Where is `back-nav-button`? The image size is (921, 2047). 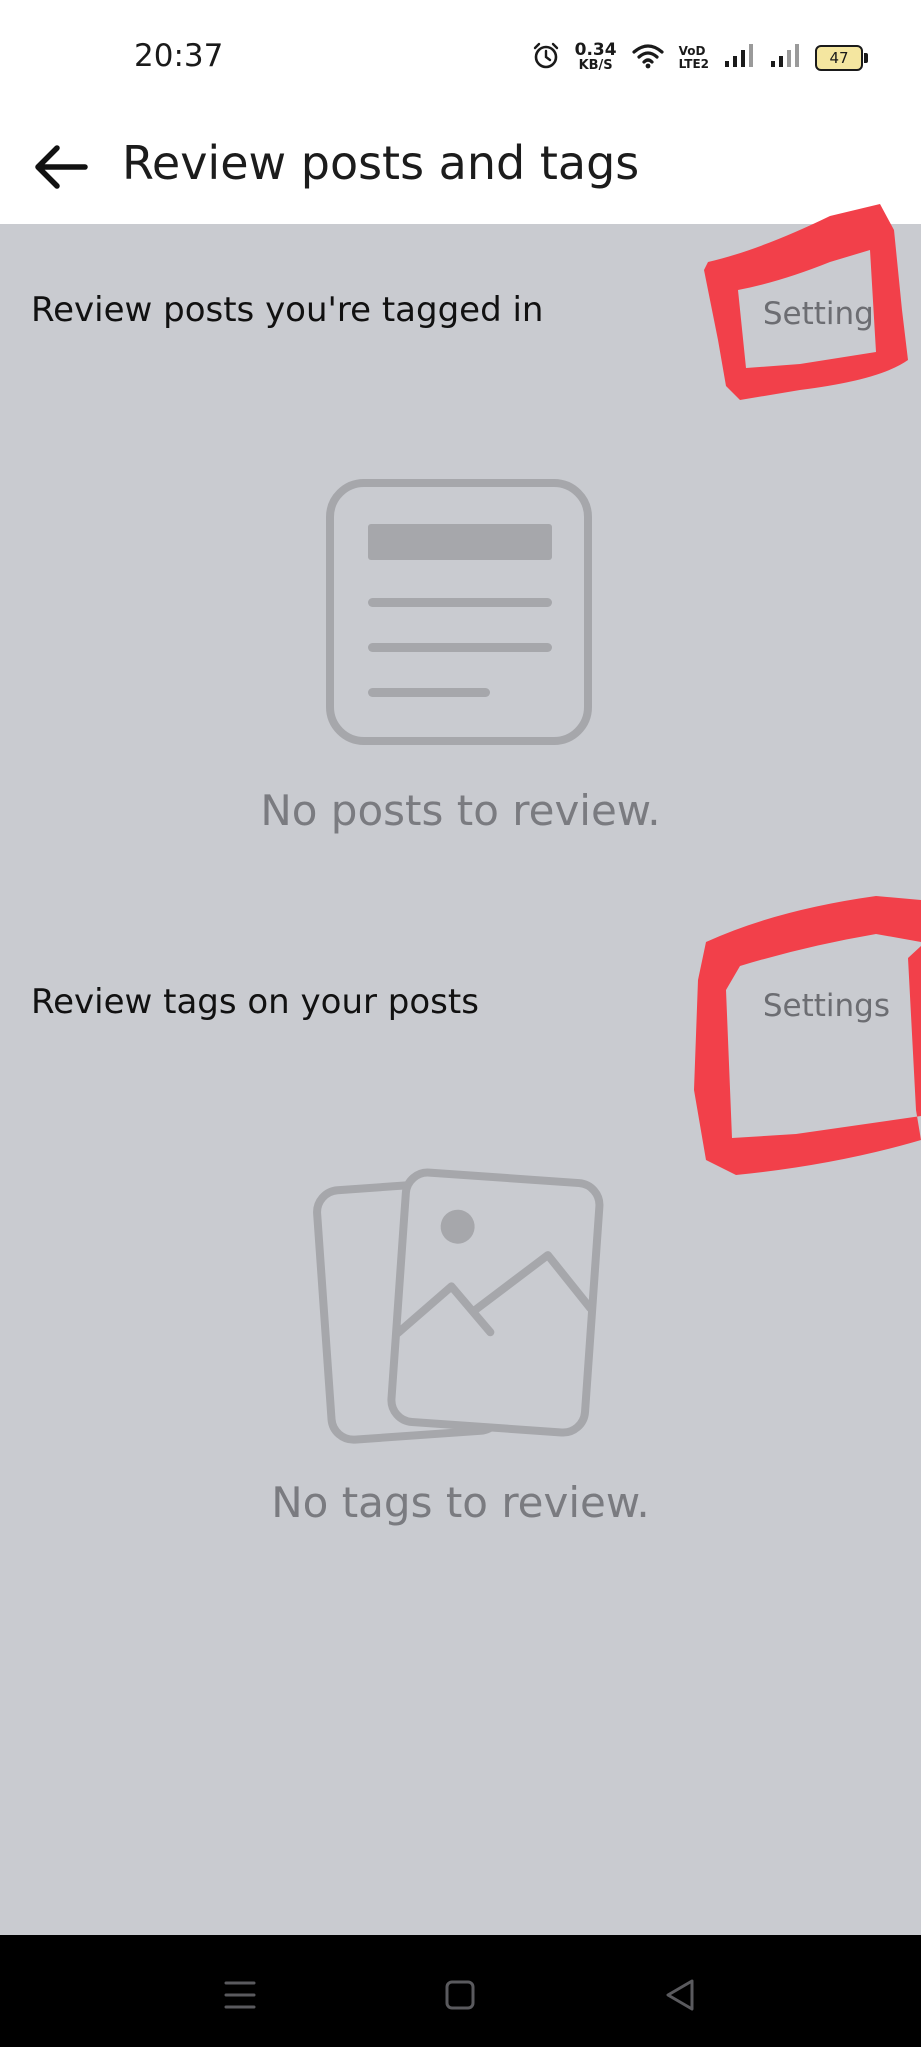
back-nav-button is located at coordinates (680, 1995).